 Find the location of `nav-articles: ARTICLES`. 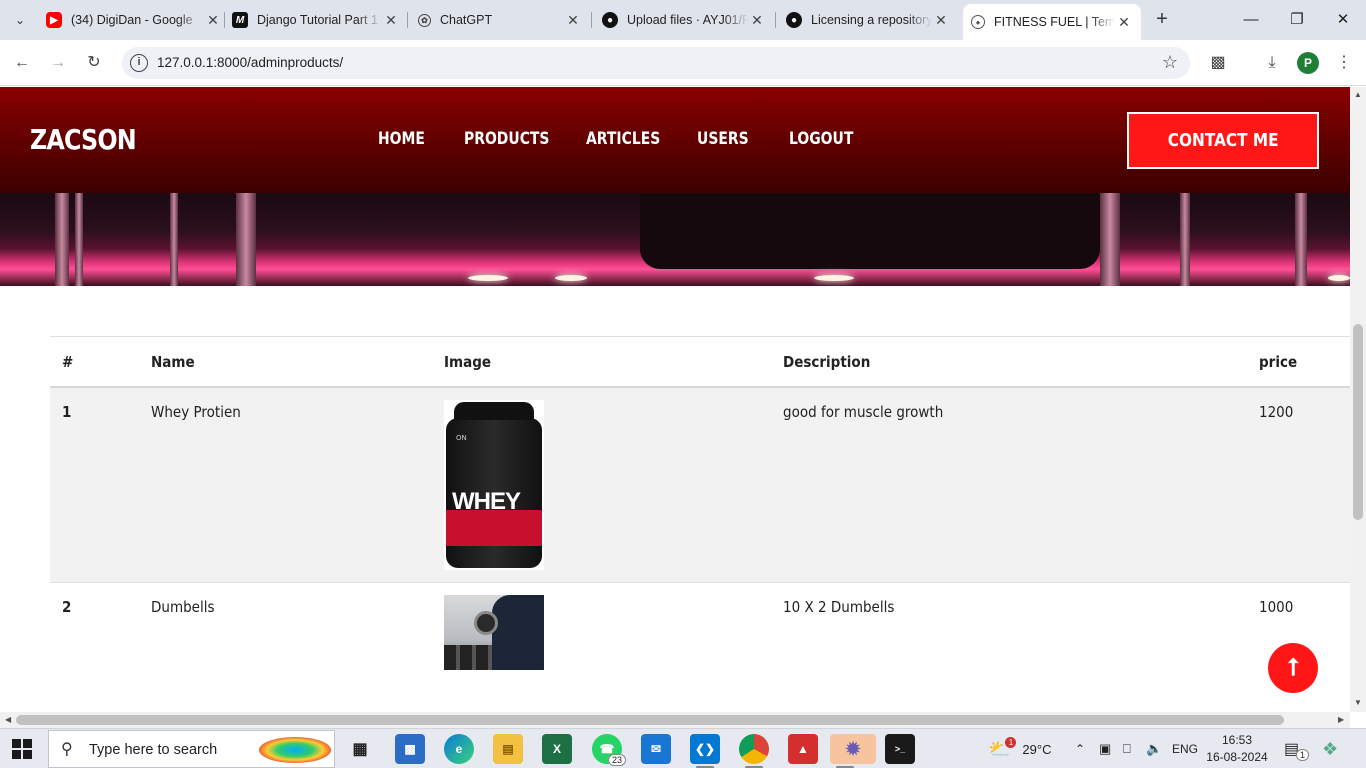

nav-articles: ARTICLES is located at coordinates (623, 139).